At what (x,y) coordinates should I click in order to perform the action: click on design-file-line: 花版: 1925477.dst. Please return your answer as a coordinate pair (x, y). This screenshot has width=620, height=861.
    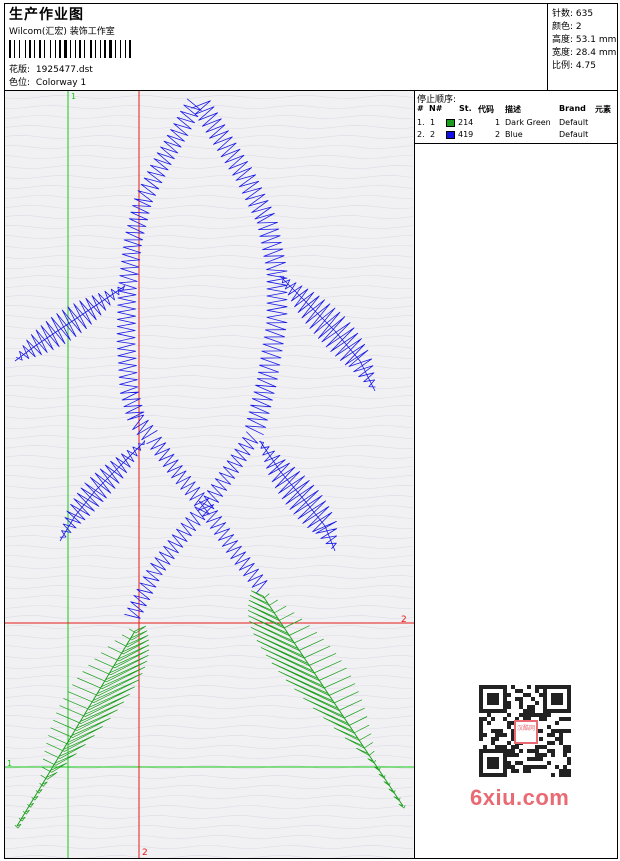
    Looking at the image, I should click on (51, 68).